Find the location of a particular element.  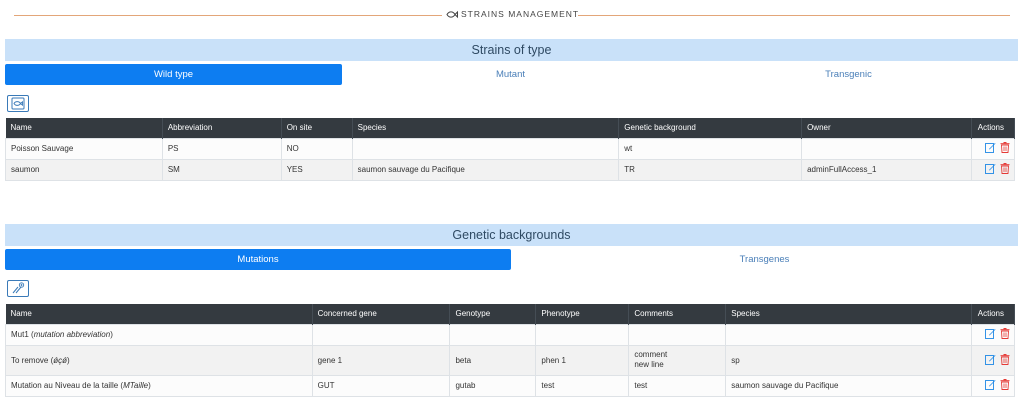

cell-phenotype: test is located at coordinates (582, 385).